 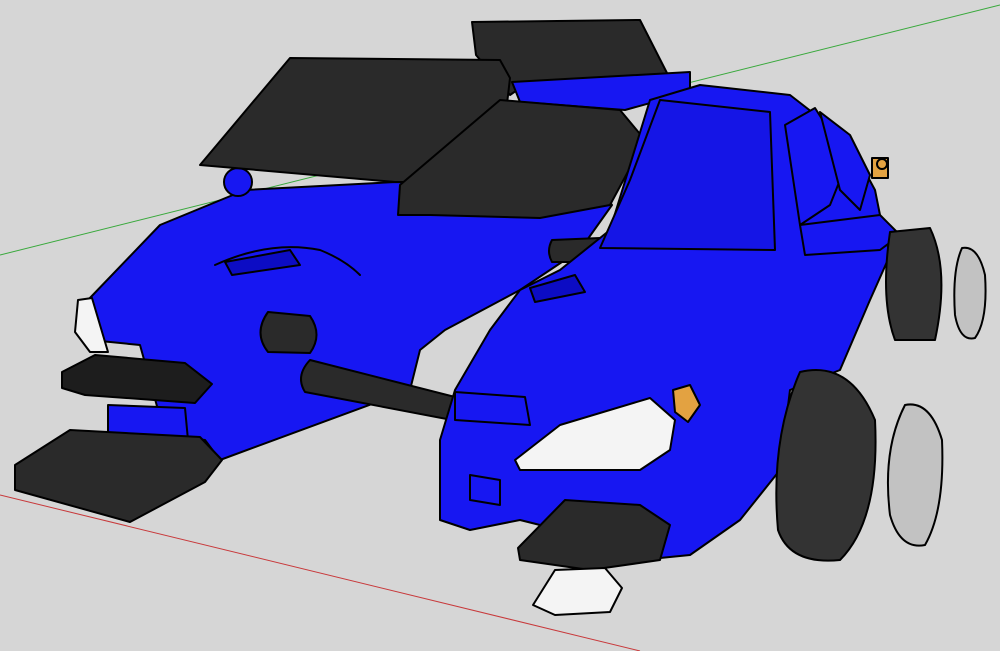 I want to click on mirror-left-car, so click(x=238, y=182).